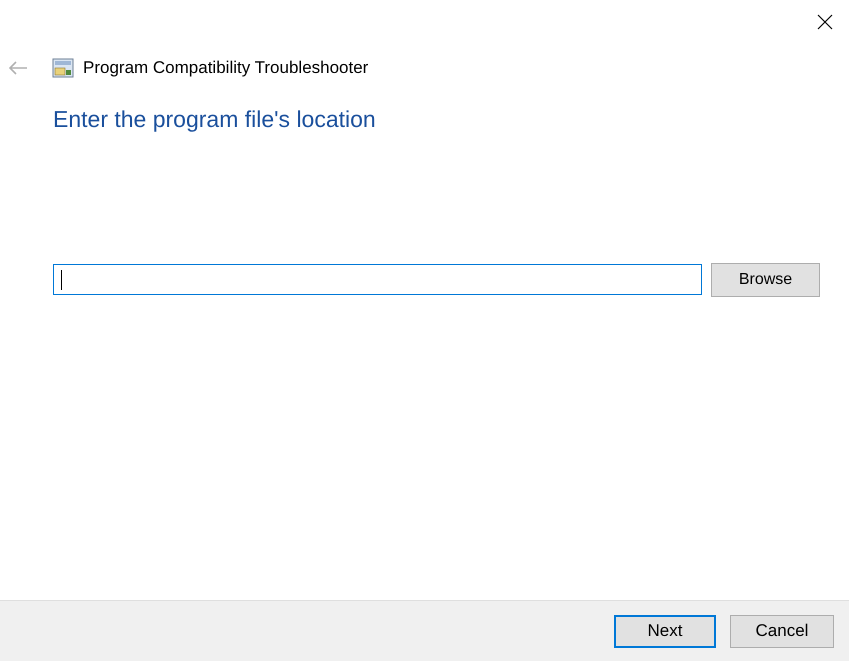 Image resolution: width=849 pixels, height=661 pixels. I want to click on browse-button: Browse, so click(765, 279).